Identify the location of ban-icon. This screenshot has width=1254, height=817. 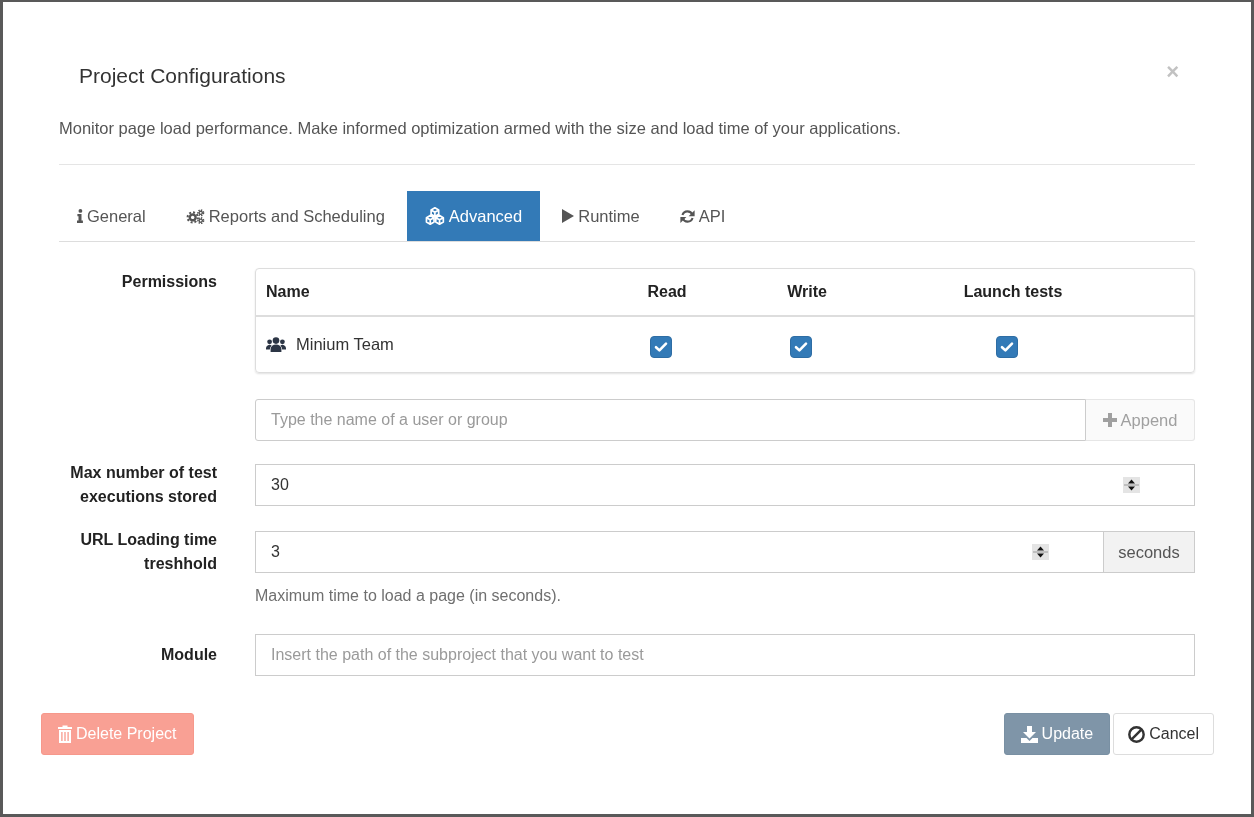
(1137, 734).